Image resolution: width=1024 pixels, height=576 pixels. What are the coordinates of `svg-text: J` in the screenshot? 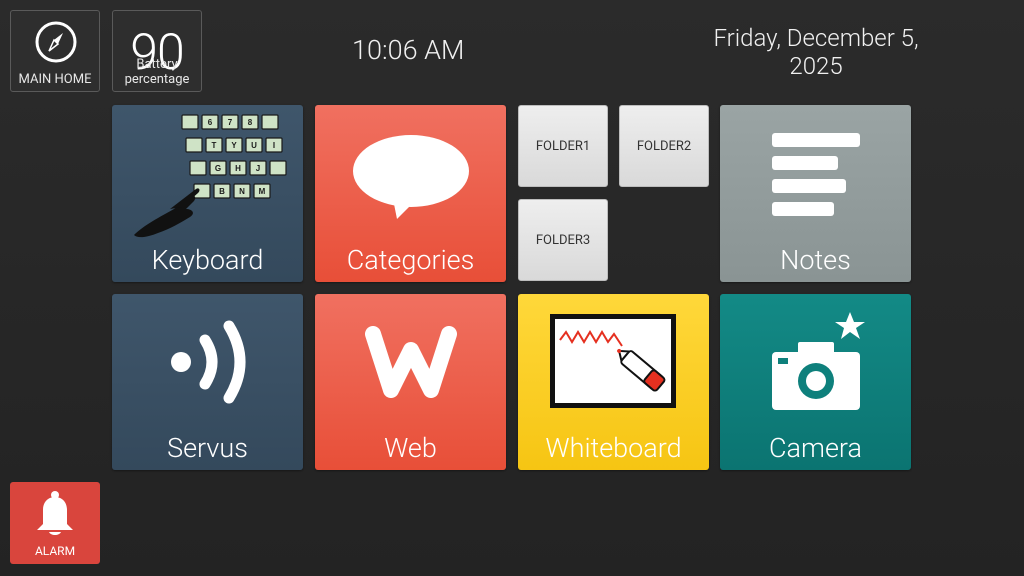 It's located at (258, 168).